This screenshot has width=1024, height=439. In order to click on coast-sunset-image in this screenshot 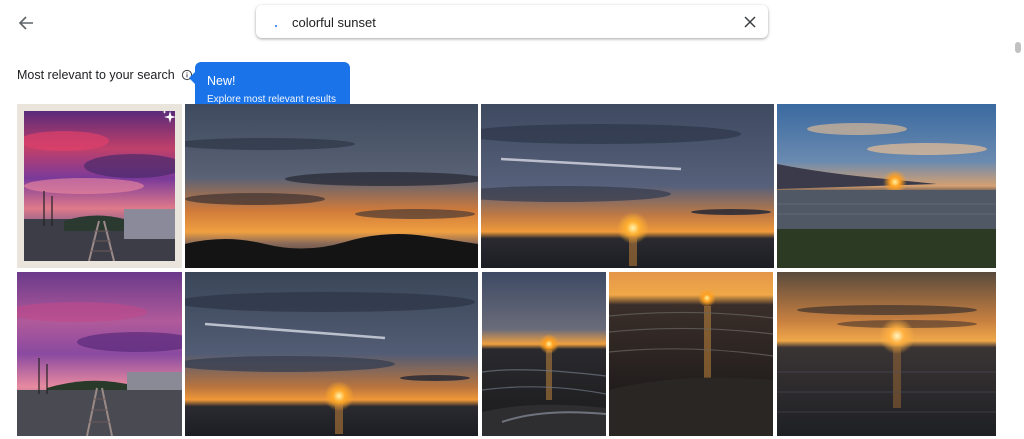, I will do `click(331, 186)`.